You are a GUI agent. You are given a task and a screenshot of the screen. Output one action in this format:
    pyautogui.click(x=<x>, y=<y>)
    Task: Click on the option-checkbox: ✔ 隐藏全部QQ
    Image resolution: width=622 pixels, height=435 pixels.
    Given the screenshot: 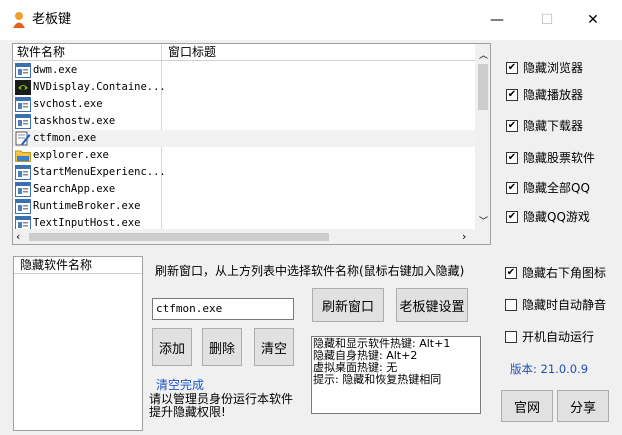 What is the action you would take?
    pyautogui.click(x=548, y=187)
    